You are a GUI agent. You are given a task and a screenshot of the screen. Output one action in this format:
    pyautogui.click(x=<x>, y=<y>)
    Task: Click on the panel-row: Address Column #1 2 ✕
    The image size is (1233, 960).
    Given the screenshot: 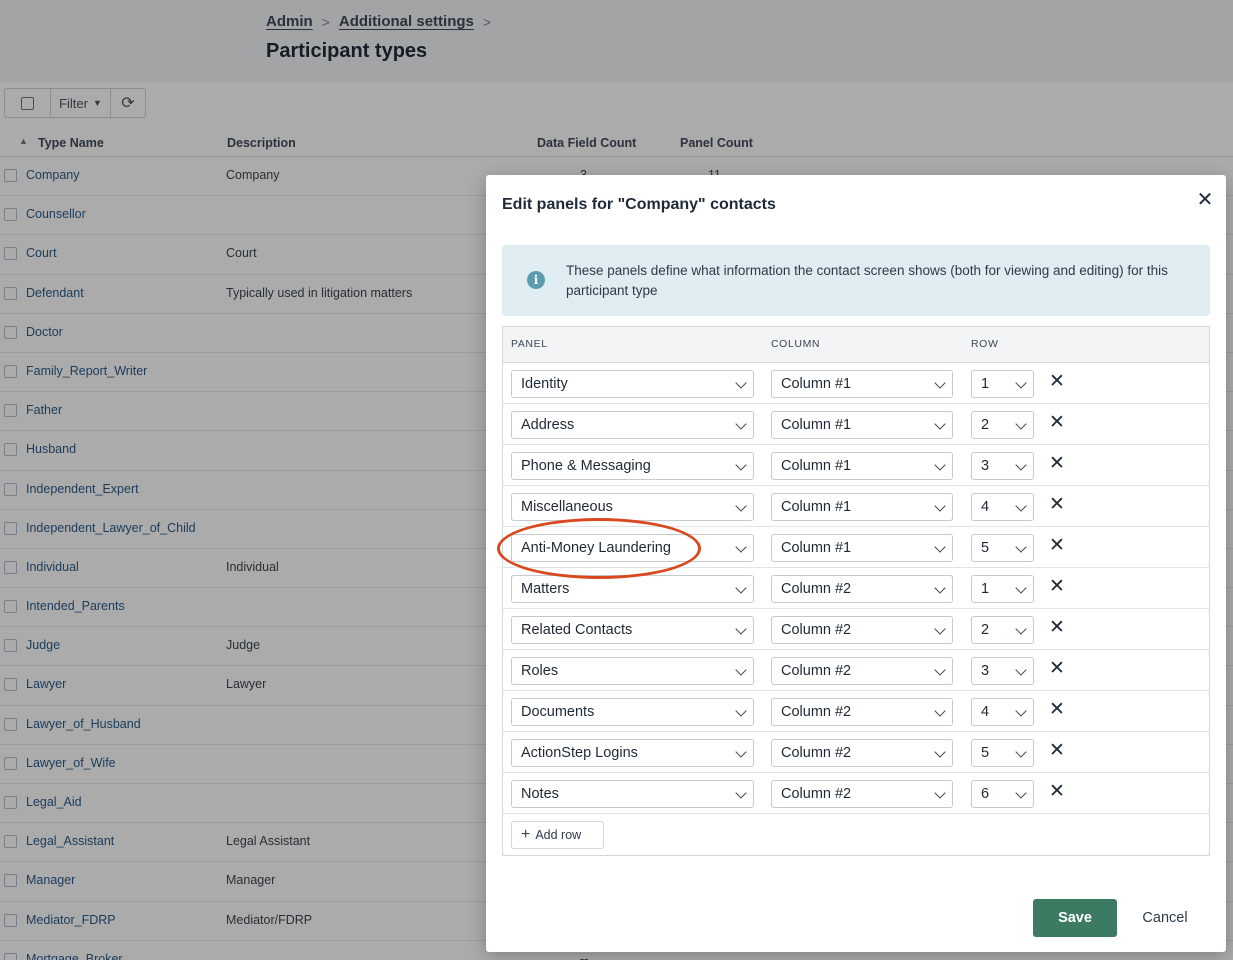 What is the action you would take?
    pyautogui.click(x=856, y=424)
    